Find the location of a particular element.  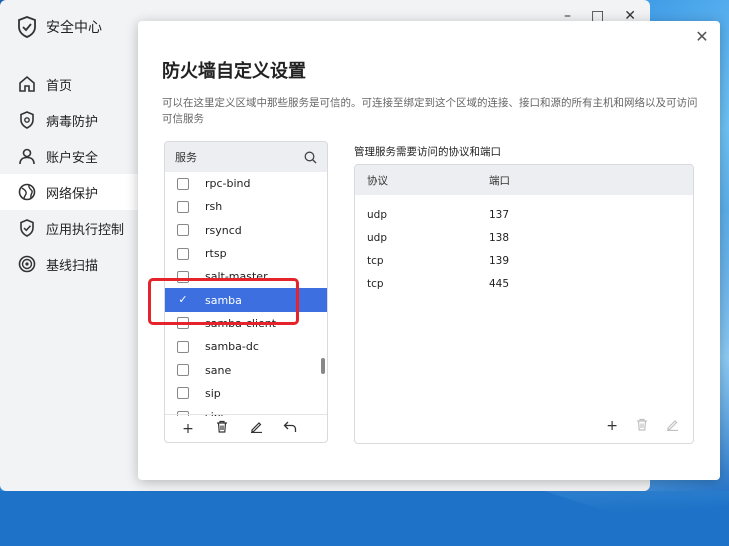

sidebar-item-account-security: 账户安全 is located at coordinates (69, 156).